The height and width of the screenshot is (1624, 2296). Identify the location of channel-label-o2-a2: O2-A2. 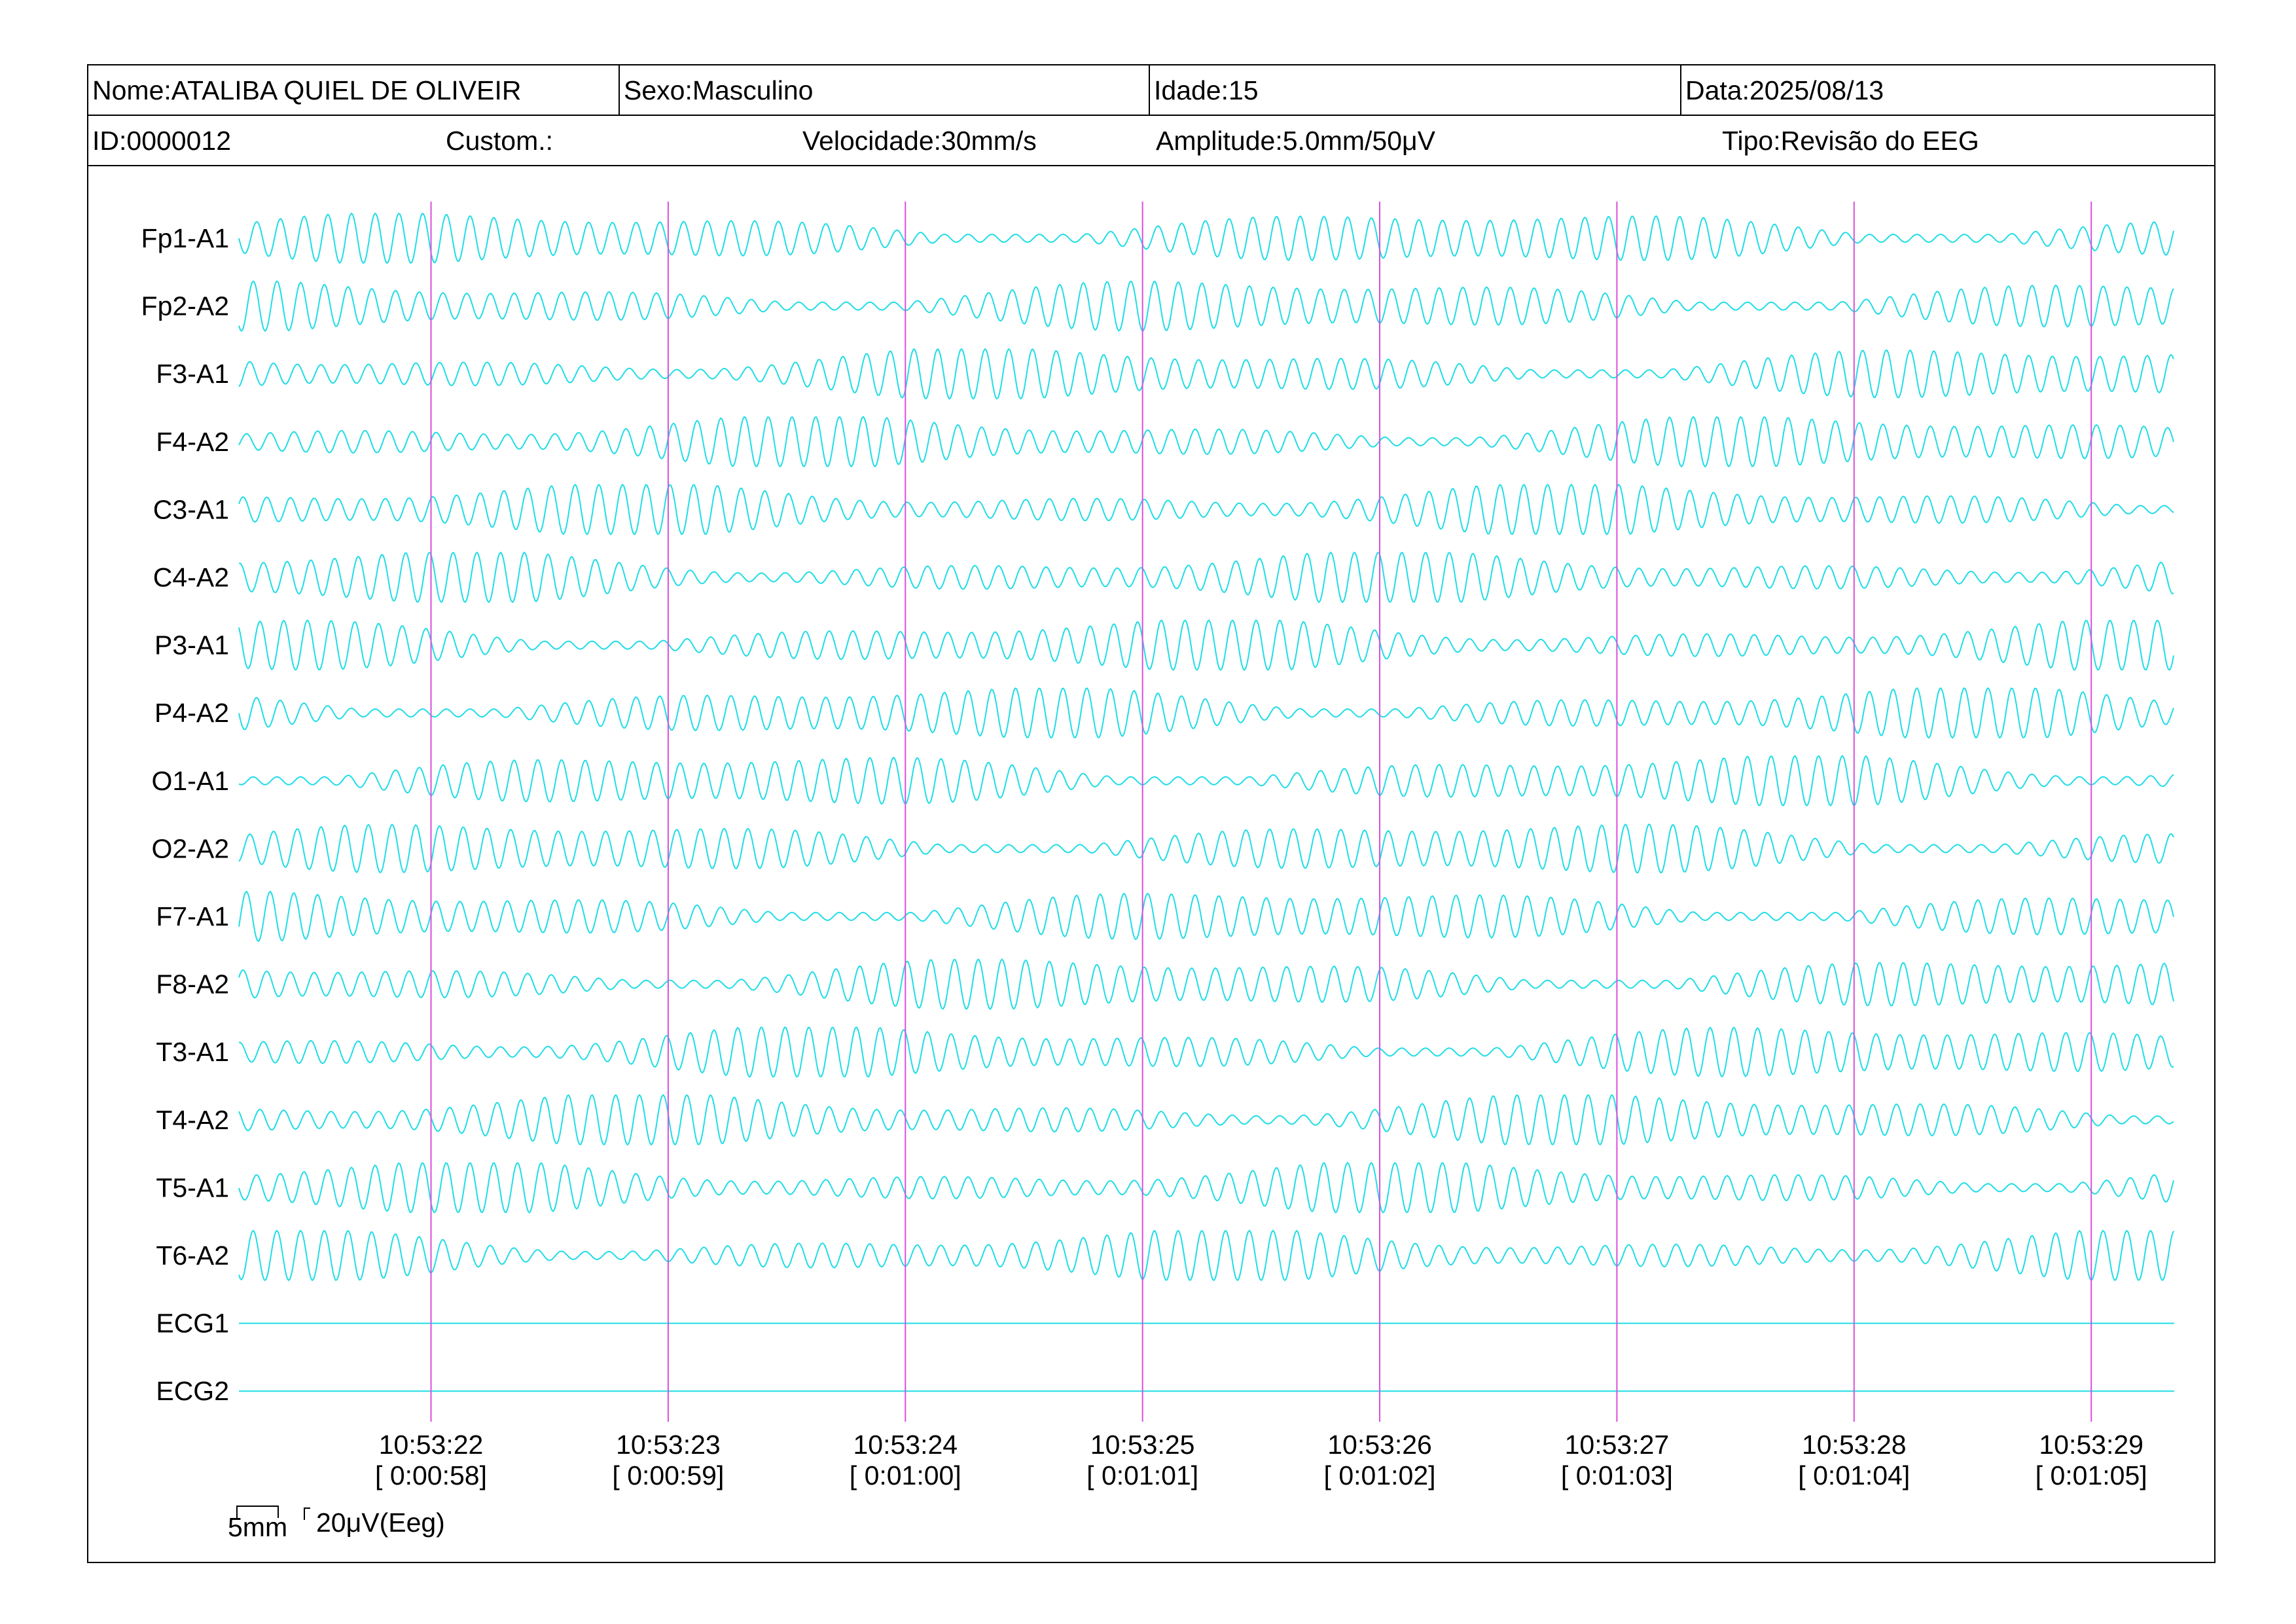
(191, 848).